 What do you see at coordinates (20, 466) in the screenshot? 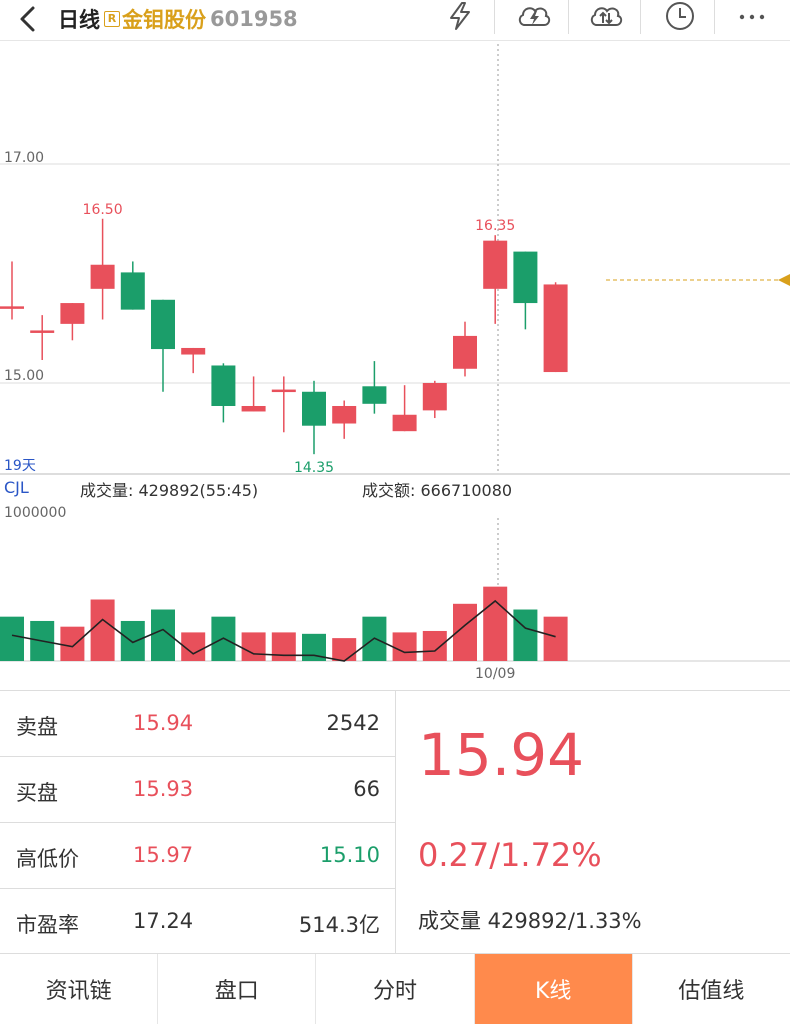
I see `days-label: 19天` at bounding box center [20, 466].